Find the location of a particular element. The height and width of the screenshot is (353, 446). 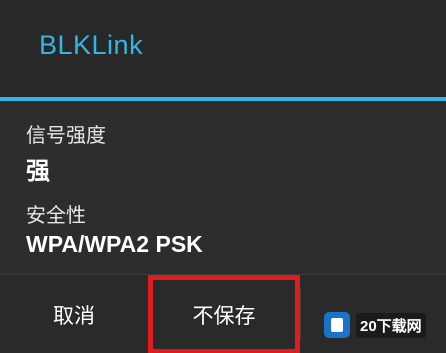

security-label: 安全性 is located at coordinates (56, 215).